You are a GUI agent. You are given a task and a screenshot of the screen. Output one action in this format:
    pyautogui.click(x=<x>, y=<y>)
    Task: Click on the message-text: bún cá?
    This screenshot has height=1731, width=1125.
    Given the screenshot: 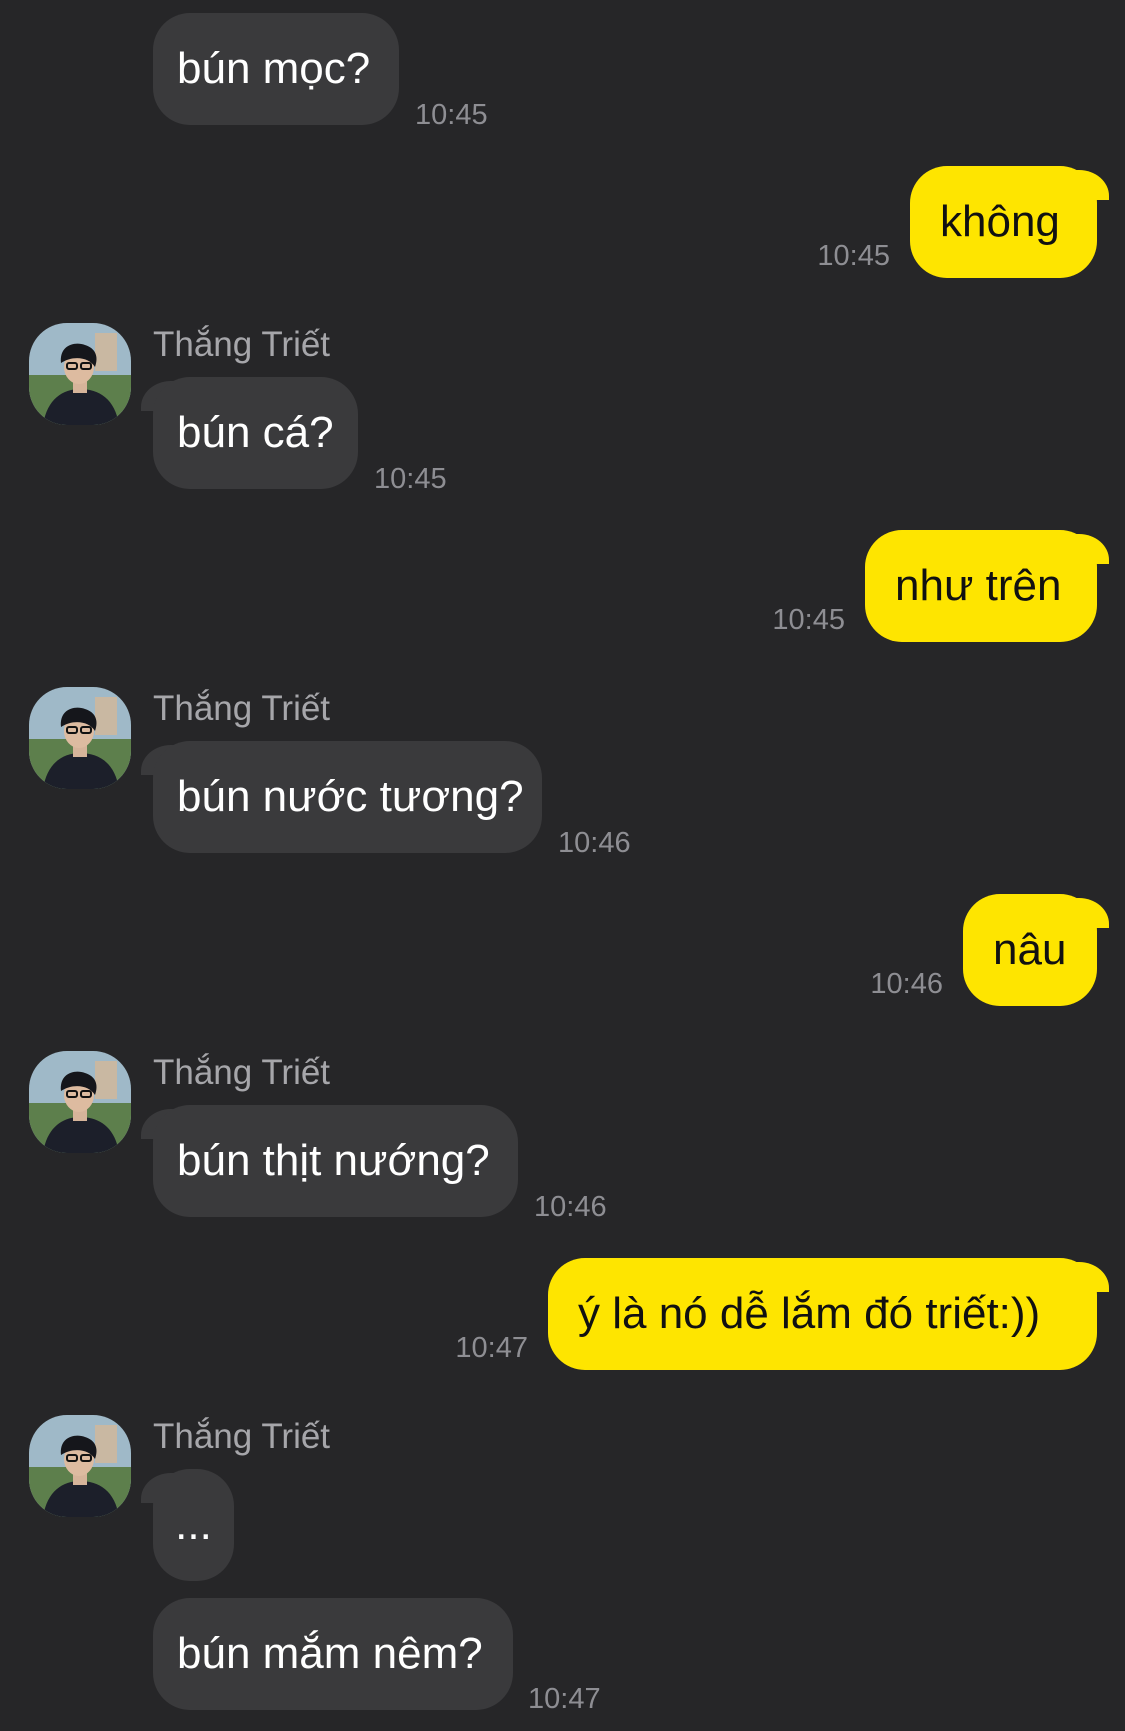 What is the action you would take?
    pyautogui.click(x=255, y=432)
    